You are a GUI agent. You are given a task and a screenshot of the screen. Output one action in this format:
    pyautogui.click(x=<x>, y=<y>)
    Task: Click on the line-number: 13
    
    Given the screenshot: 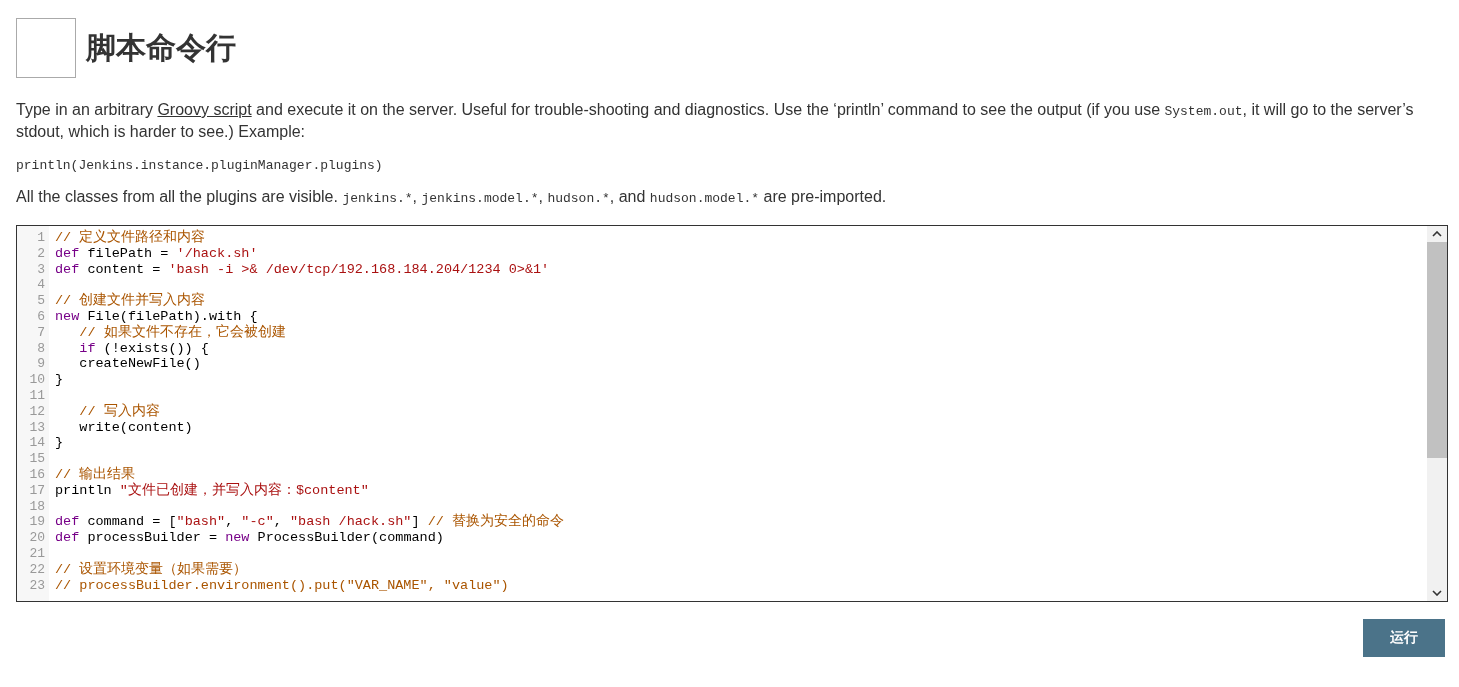 What is the action you would take?
    pyautogui.click(x=36, y=427)
    